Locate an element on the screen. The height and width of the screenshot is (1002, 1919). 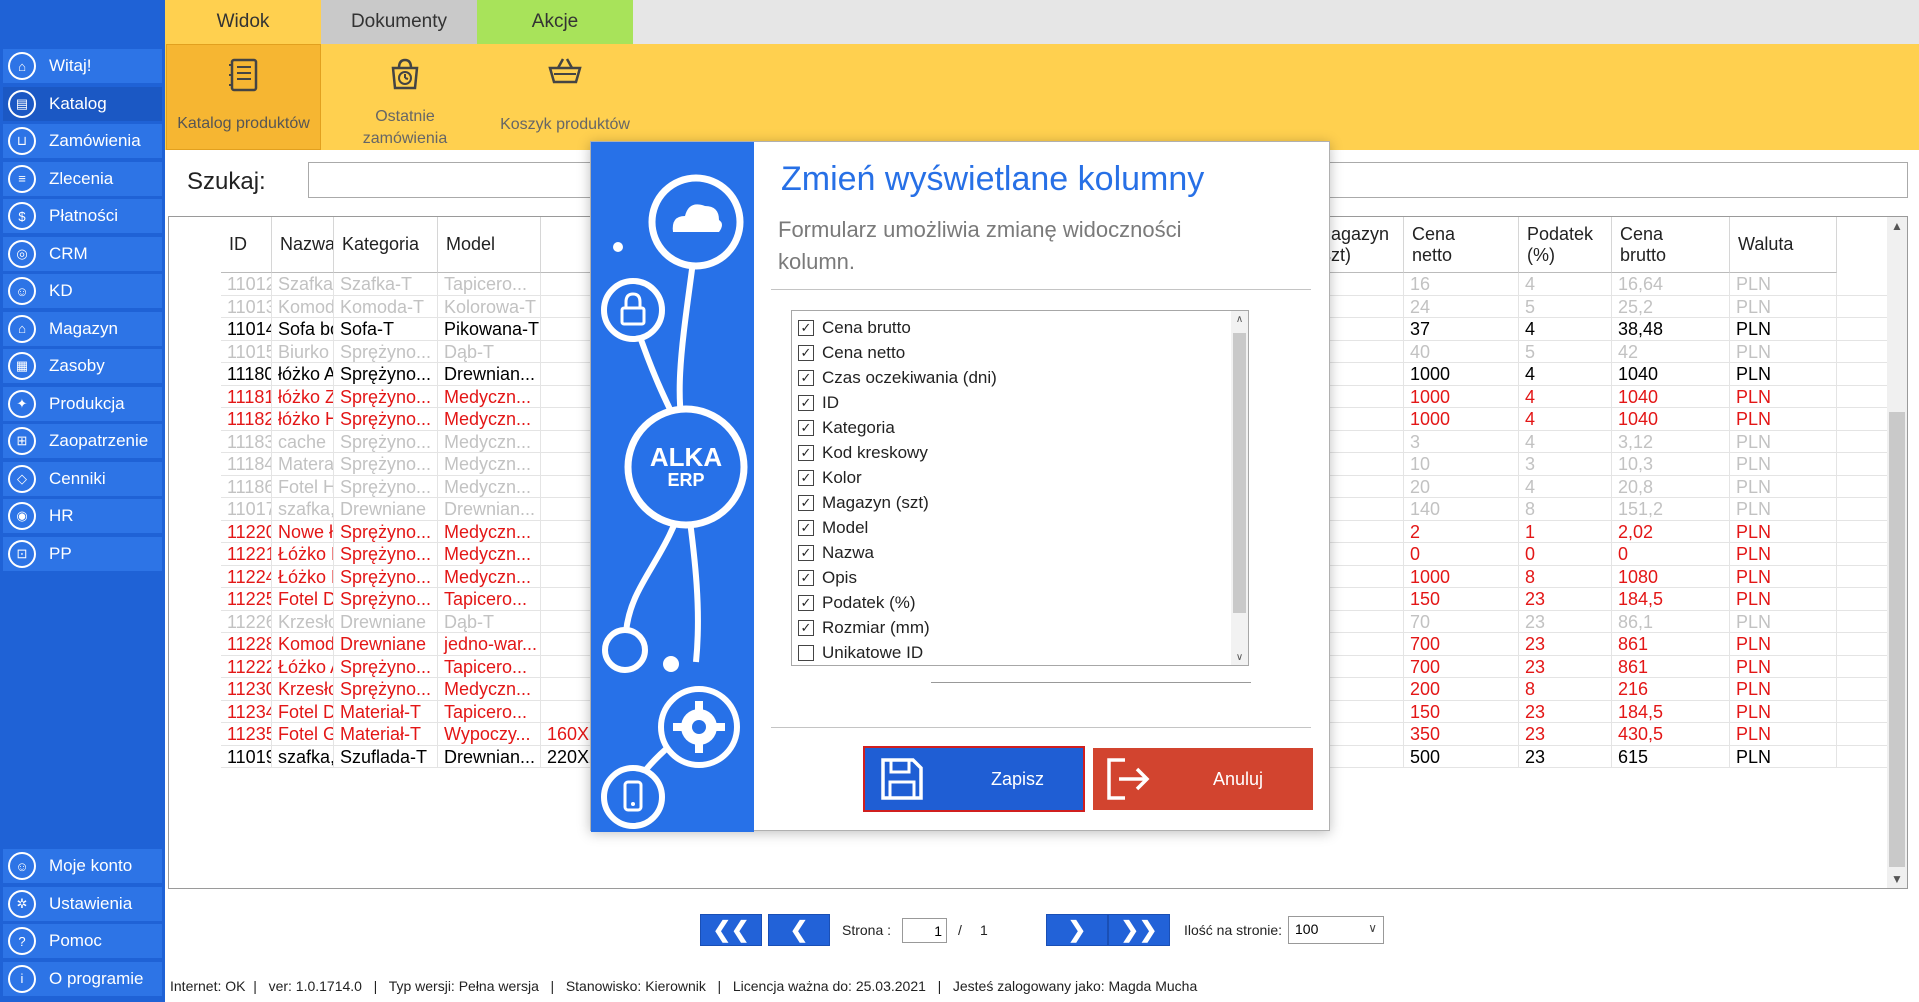
column-checkbox: Unikatowe ID is located at coordinates (860, 652).